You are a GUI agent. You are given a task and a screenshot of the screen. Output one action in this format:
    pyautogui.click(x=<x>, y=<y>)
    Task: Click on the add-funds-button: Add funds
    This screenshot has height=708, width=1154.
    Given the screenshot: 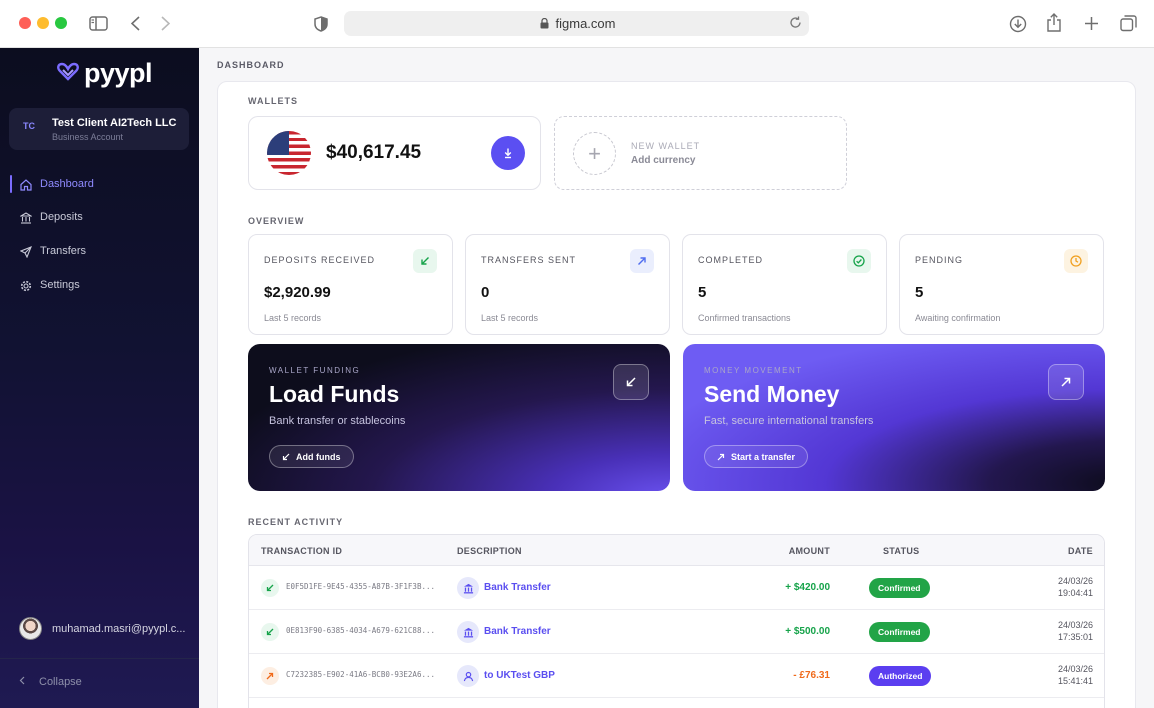 What is the action you would take?
    pyautogui.click(x=311, y=456)
    